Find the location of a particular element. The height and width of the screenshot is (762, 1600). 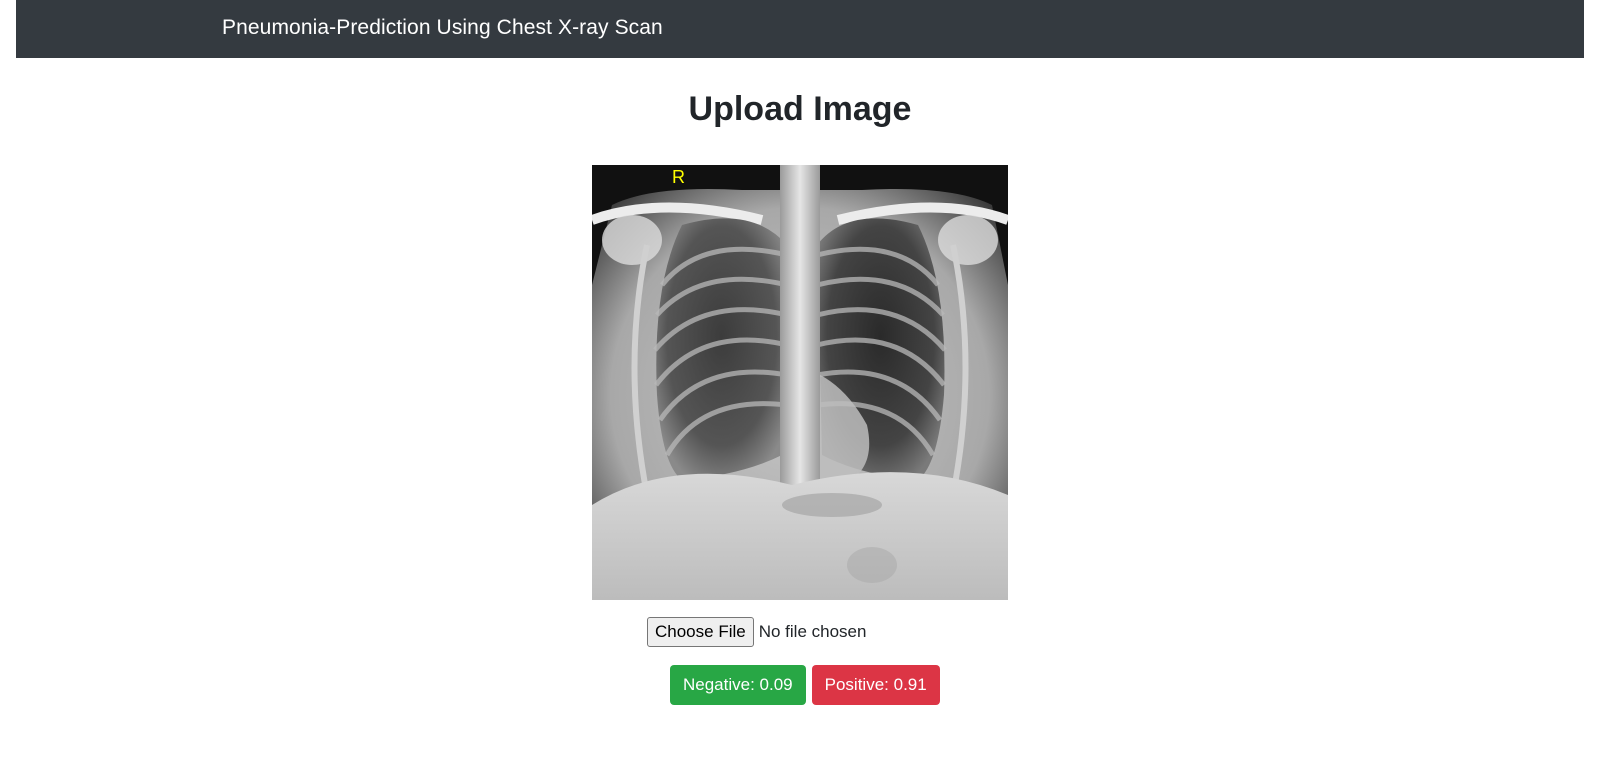

page-title: Upload Image is located at coordinates (800, 109).